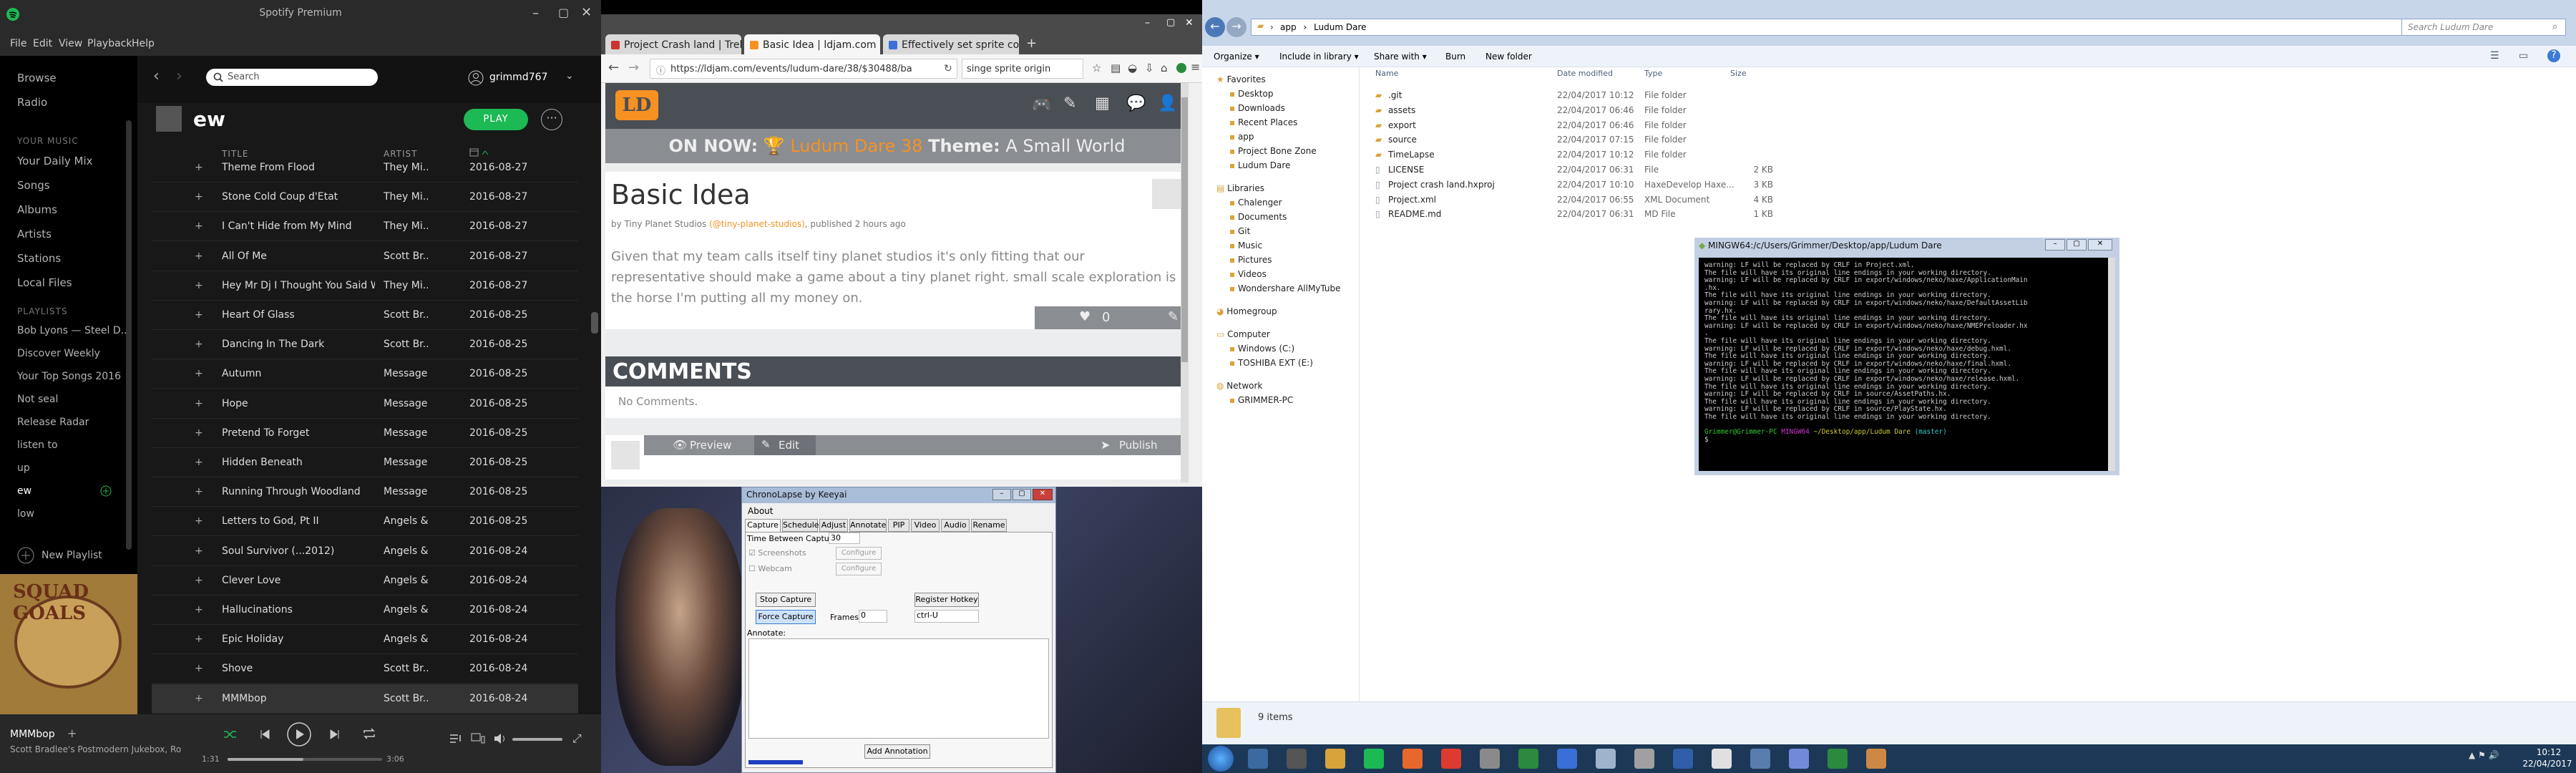 This screenshot has height=773, width=2576. What do you see at coordinates (299, 734) in the screenshot?
I see `play-pause-icon` at bounding box center [299, 734].